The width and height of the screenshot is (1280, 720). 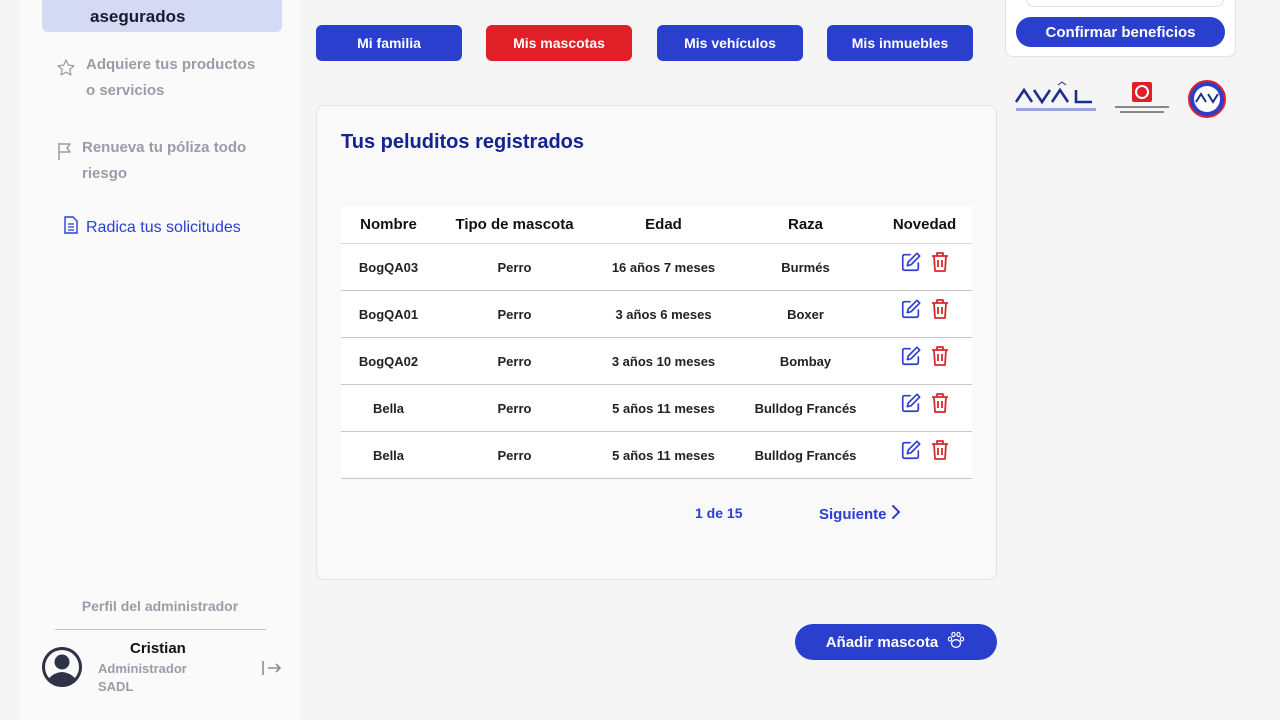 I want to click on cell-edad: 3 años 6 meses, so click(x=663, y=314).